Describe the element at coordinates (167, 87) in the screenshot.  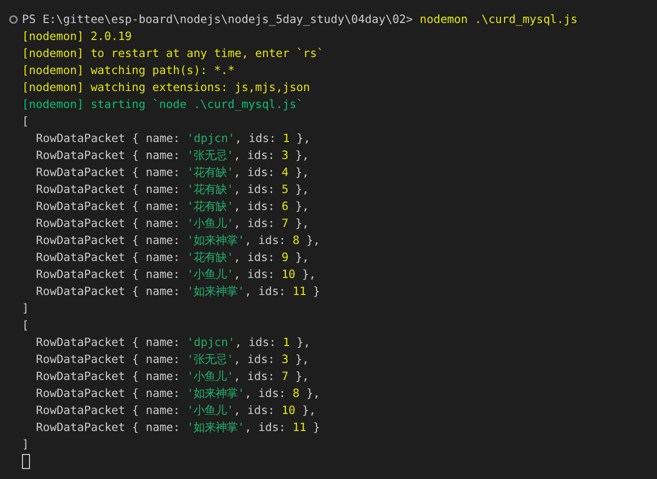
I see `log-line: [nodemon] watching extensions: js,mjs,json` at that location.